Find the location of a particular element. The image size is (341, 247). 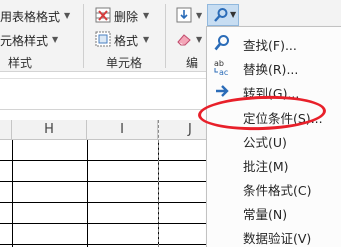

styles-group-label: 样式 is located at coordinates (20, 63).